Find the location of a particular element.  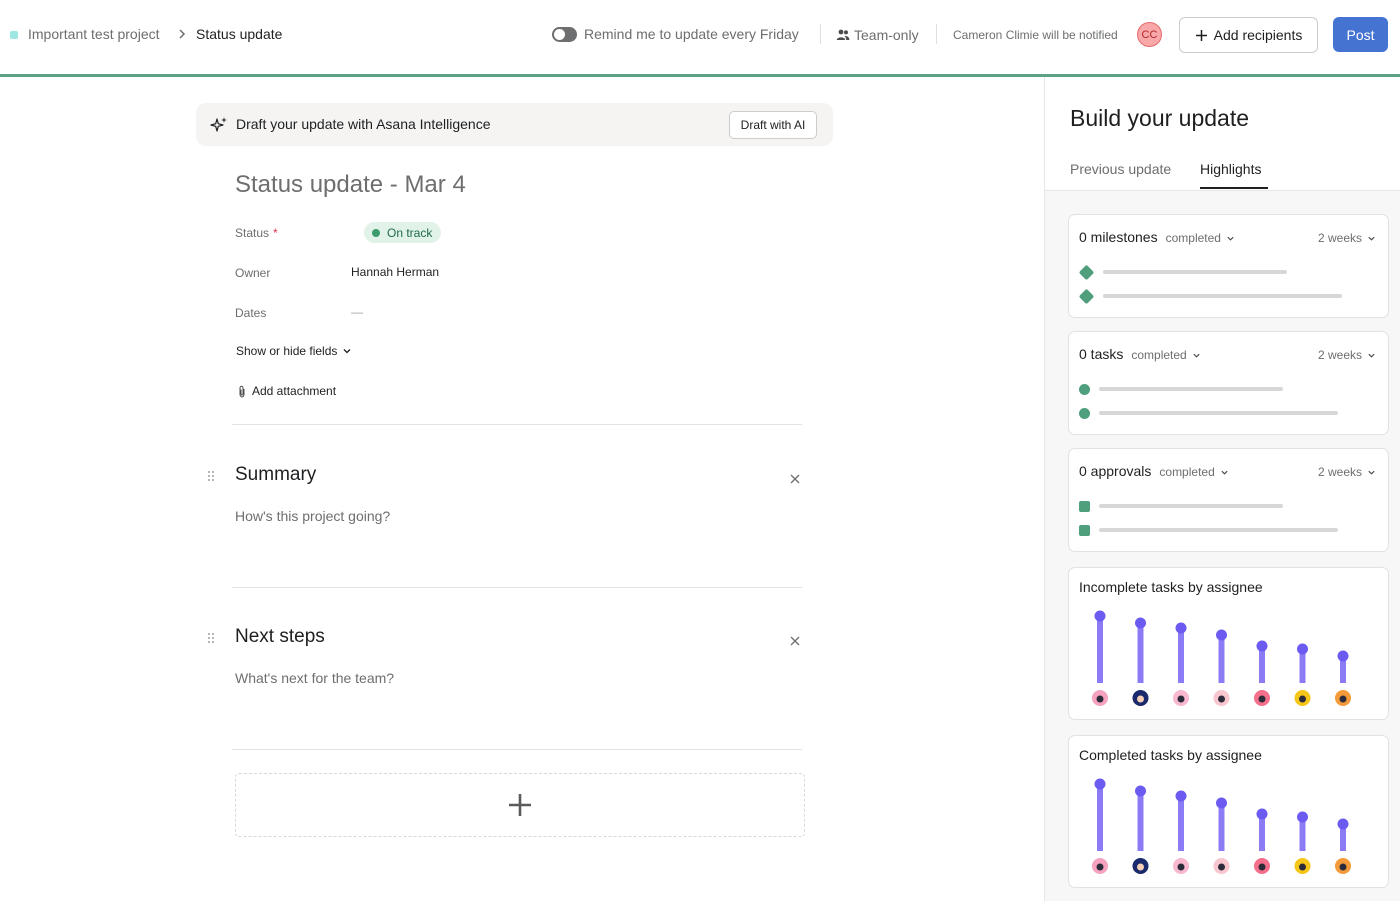

add-recipients-button: Add recipients is located at coordinates (1248, 35).